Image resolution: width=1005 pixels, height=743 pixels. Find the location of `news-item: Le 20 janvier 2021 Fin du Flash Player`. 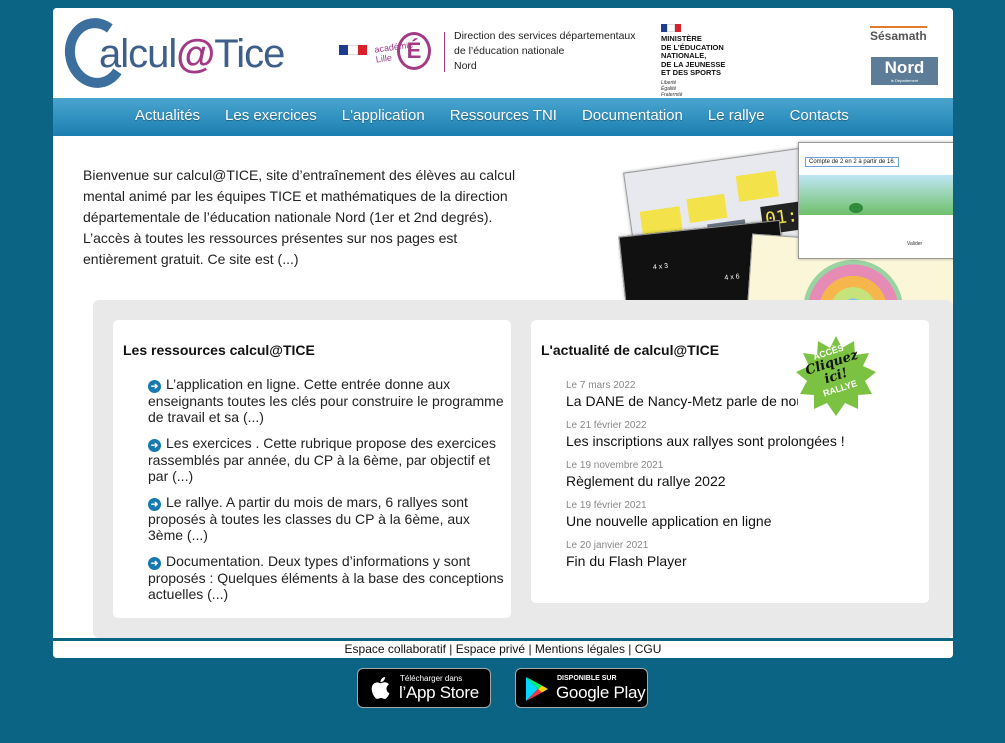

news-item: Le 20 janvier 2021 Fin du Flash Player is located at coordinates (731, 554).